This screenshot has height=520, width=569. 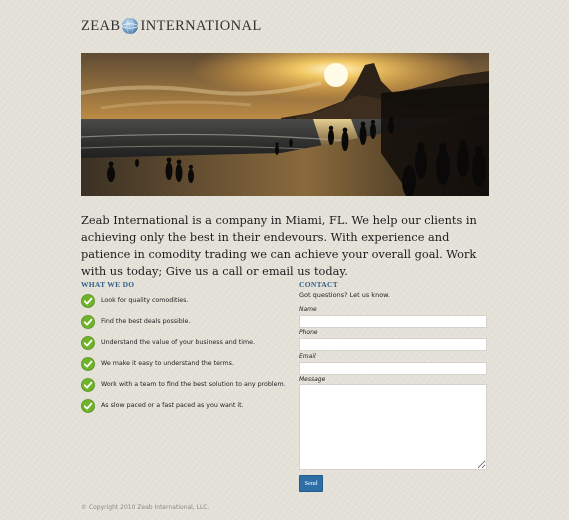 I want to click on logo-word-zeab: ZEAB, so click(x=101, y=25).